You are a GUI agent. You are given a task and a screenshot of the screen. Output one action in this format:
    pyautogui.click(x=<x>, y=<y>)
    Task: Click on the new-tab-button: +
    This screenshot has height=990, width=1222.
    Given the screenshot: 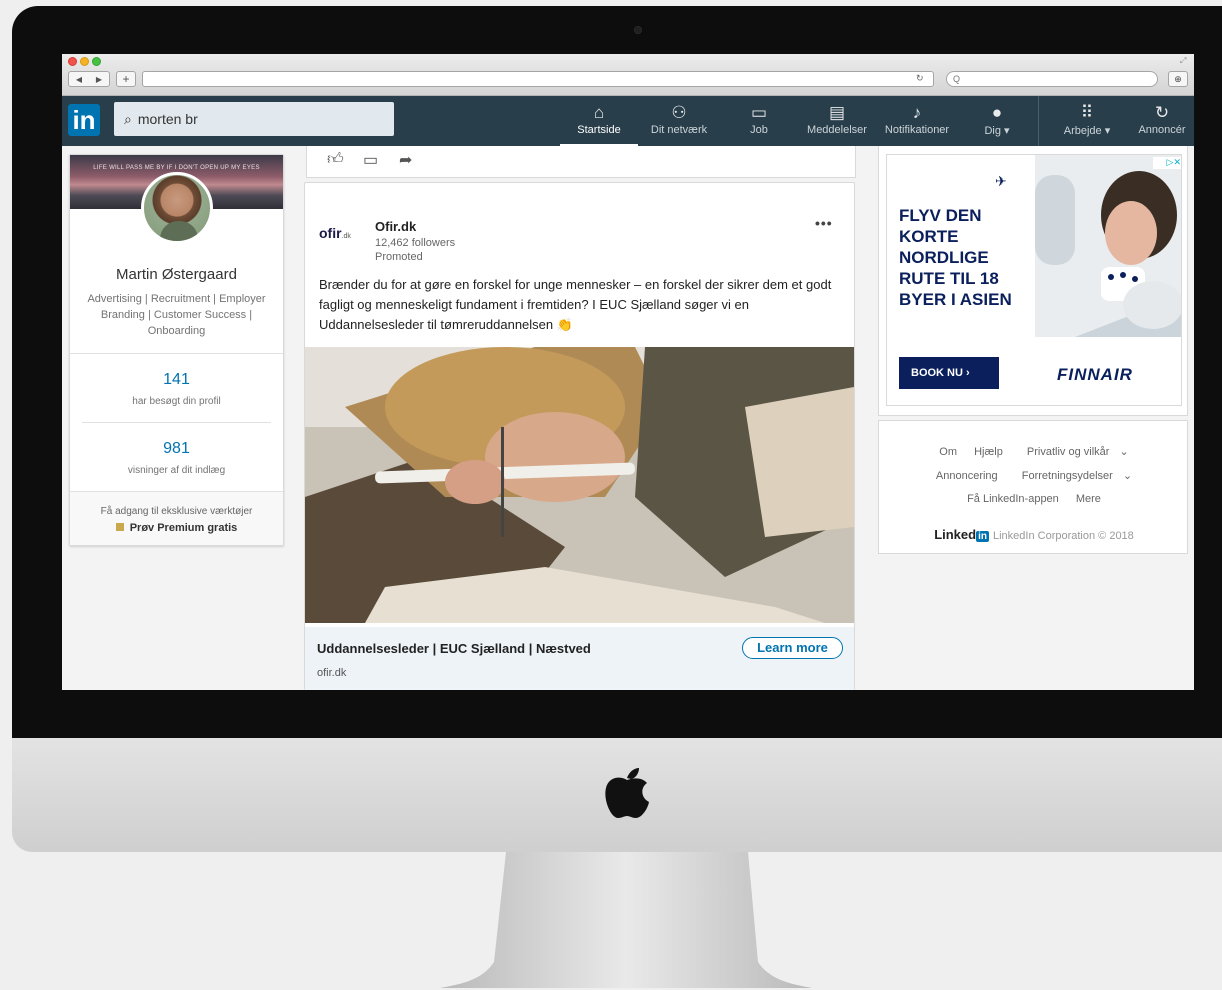 What is the action you would take?
    pyautogui.click(x=126, y=79)
    